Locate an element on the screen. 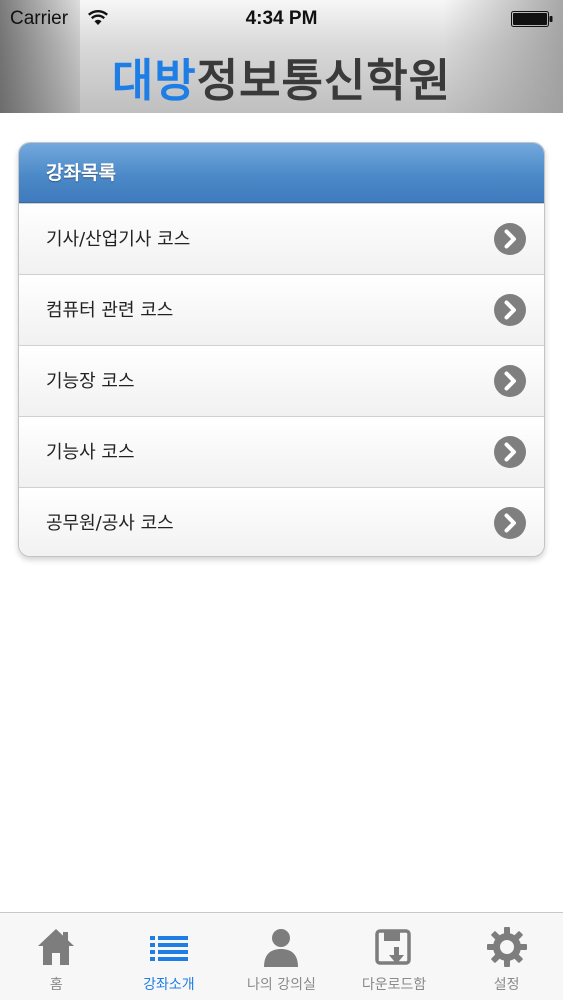  person-icon is located at coordinates (281, 948).